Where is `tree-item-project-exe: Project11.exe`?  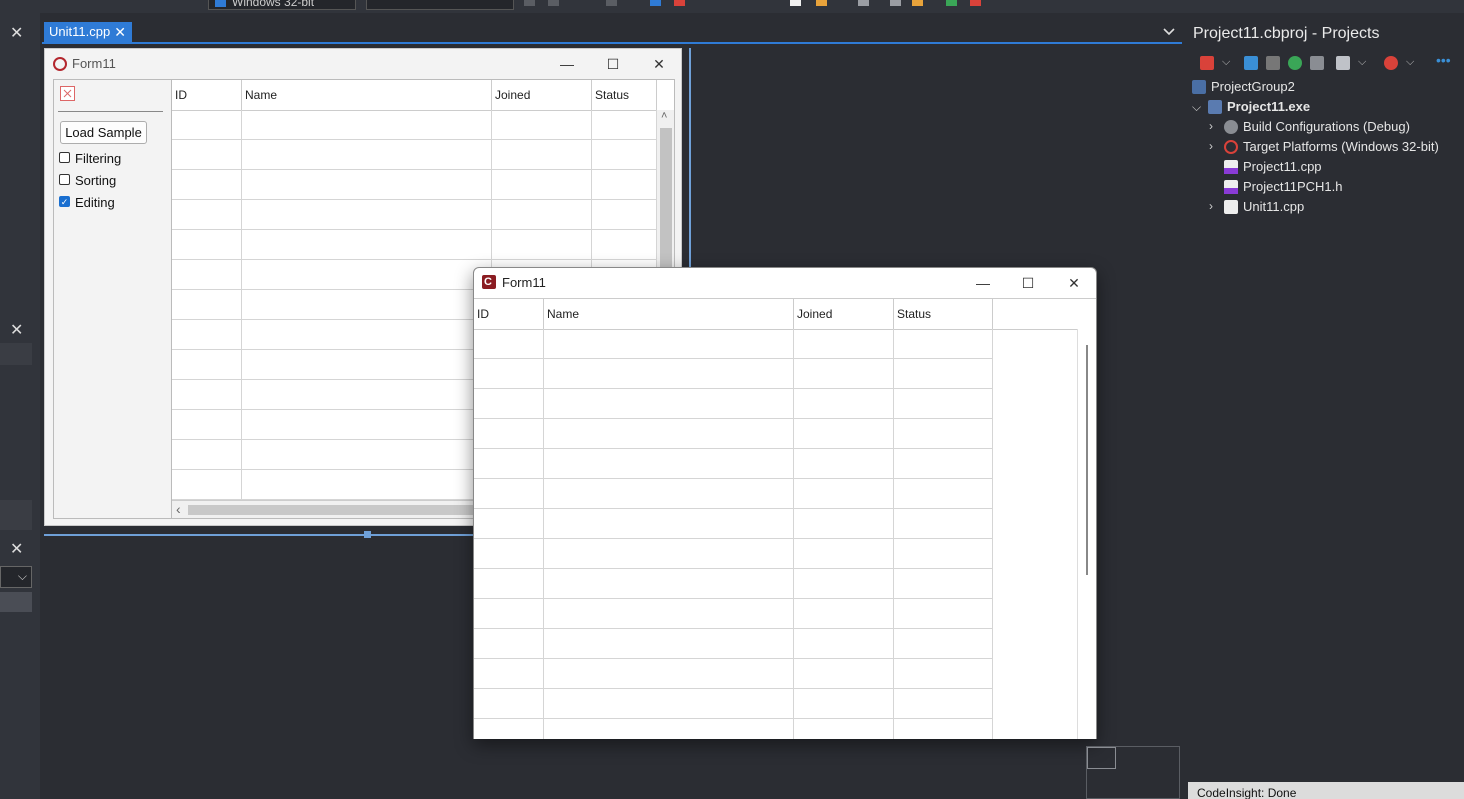
tree-item-project-exe: Project11.exe is located at coordinates (1268, 106).